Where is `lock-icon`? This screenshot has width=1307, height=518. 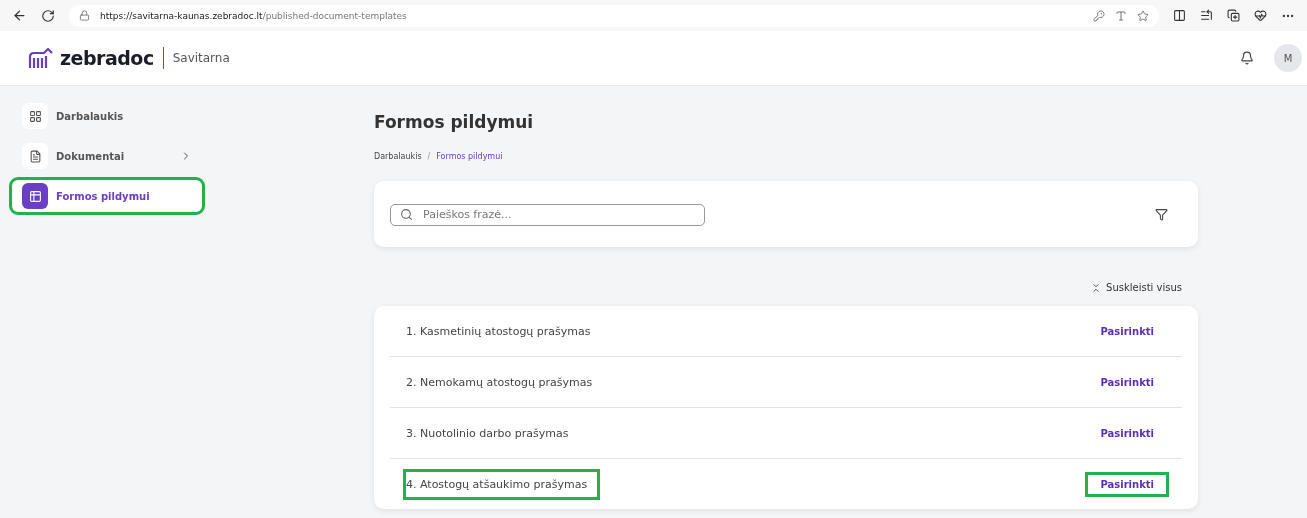 lock-icon is located at coordinates (84, 15).